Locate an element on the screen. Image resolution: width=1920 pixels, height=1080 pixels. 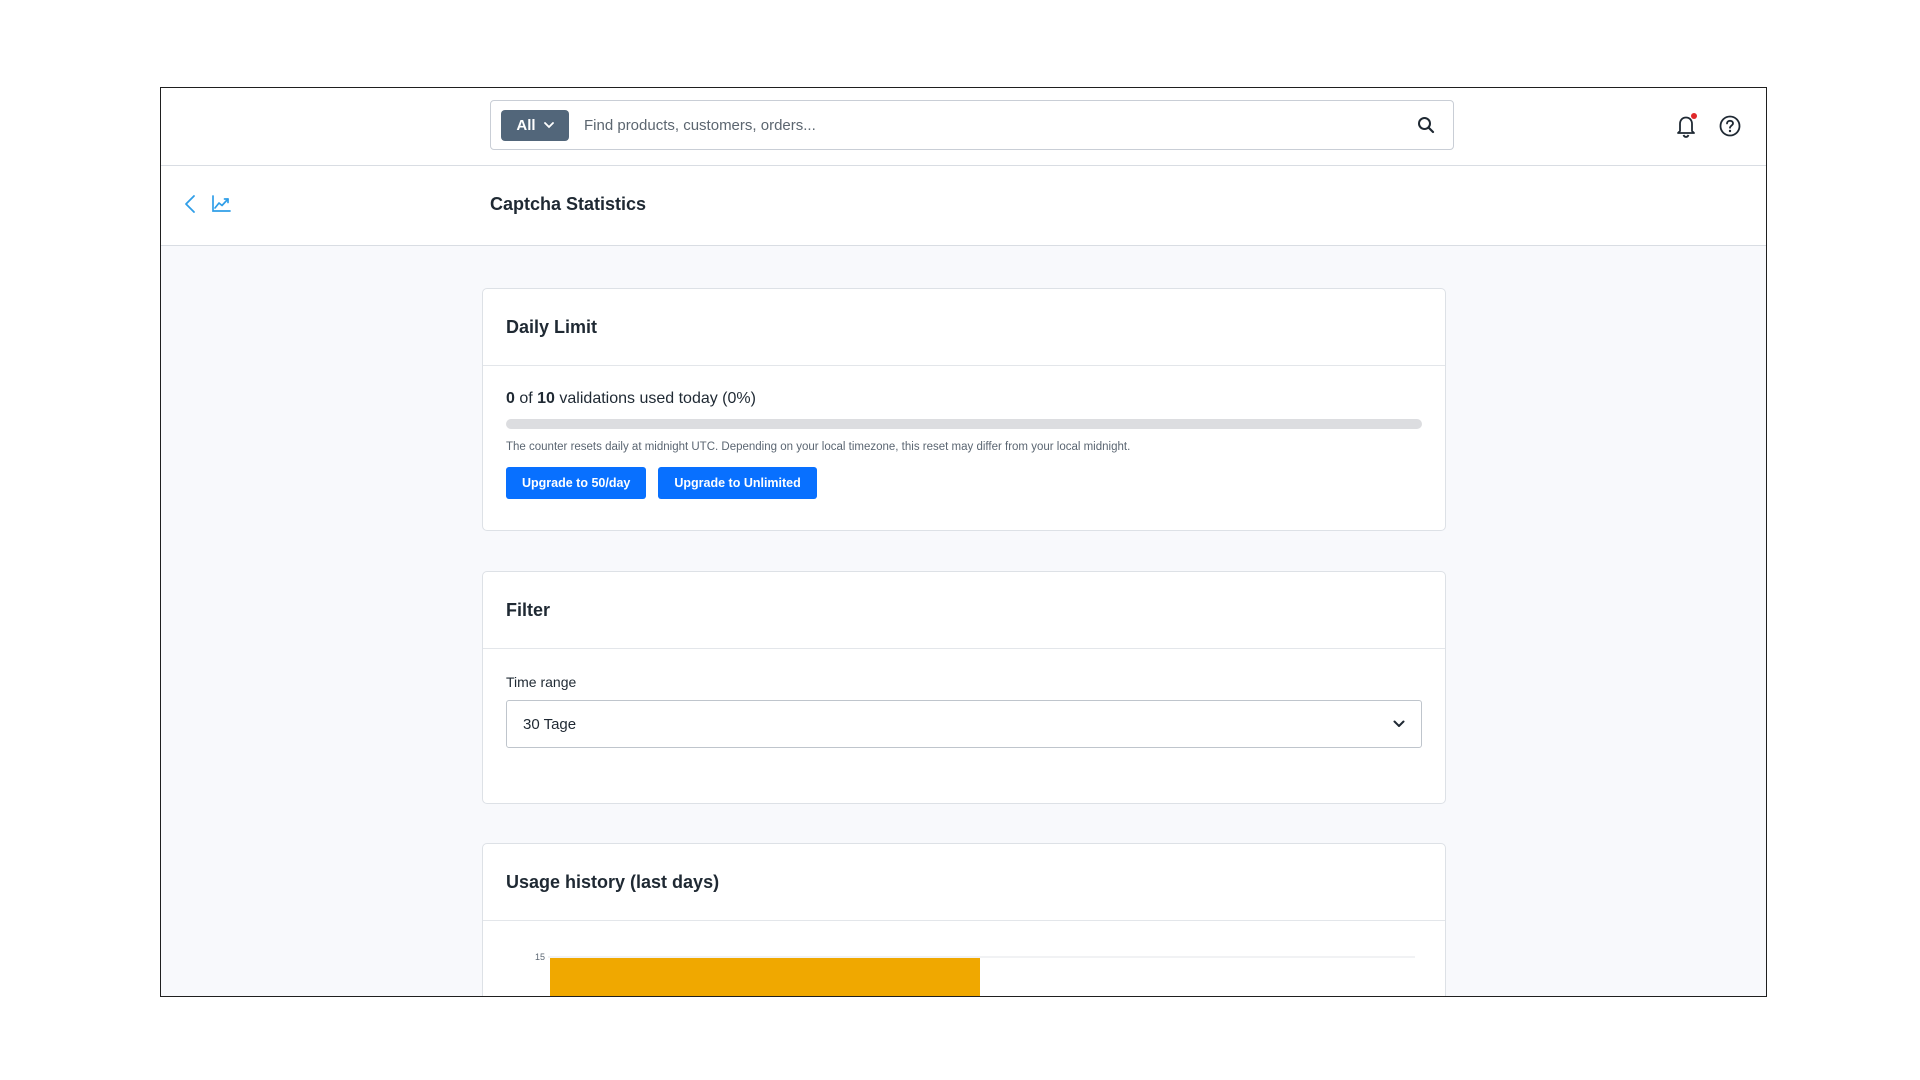
limit-count: 10 is located at coordinates (546, 398).